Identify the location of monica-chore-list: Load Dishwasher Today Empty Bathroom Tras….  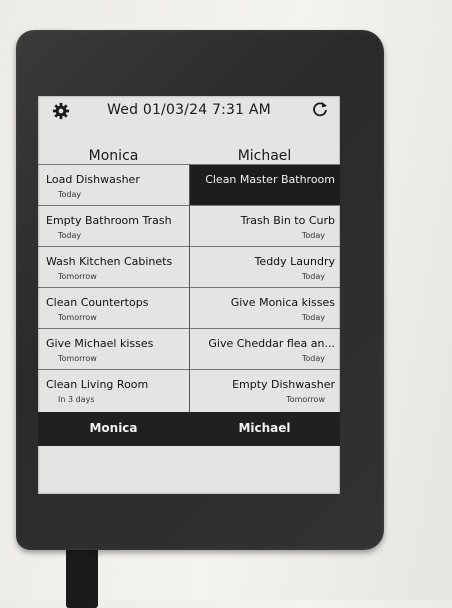
(113, 288).